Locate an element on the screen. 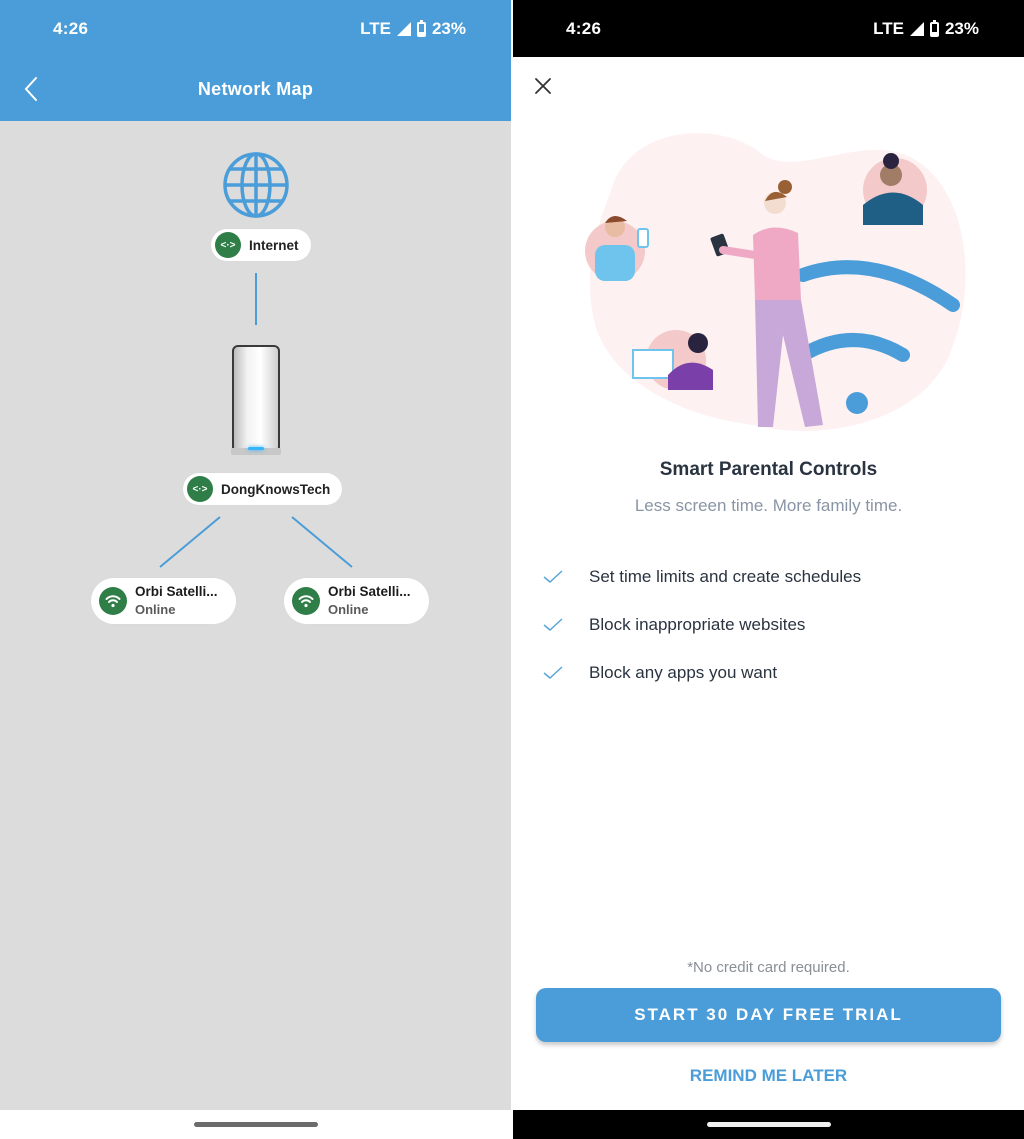  feature-text: Block any apps you want is located at coordinates (683, 672).